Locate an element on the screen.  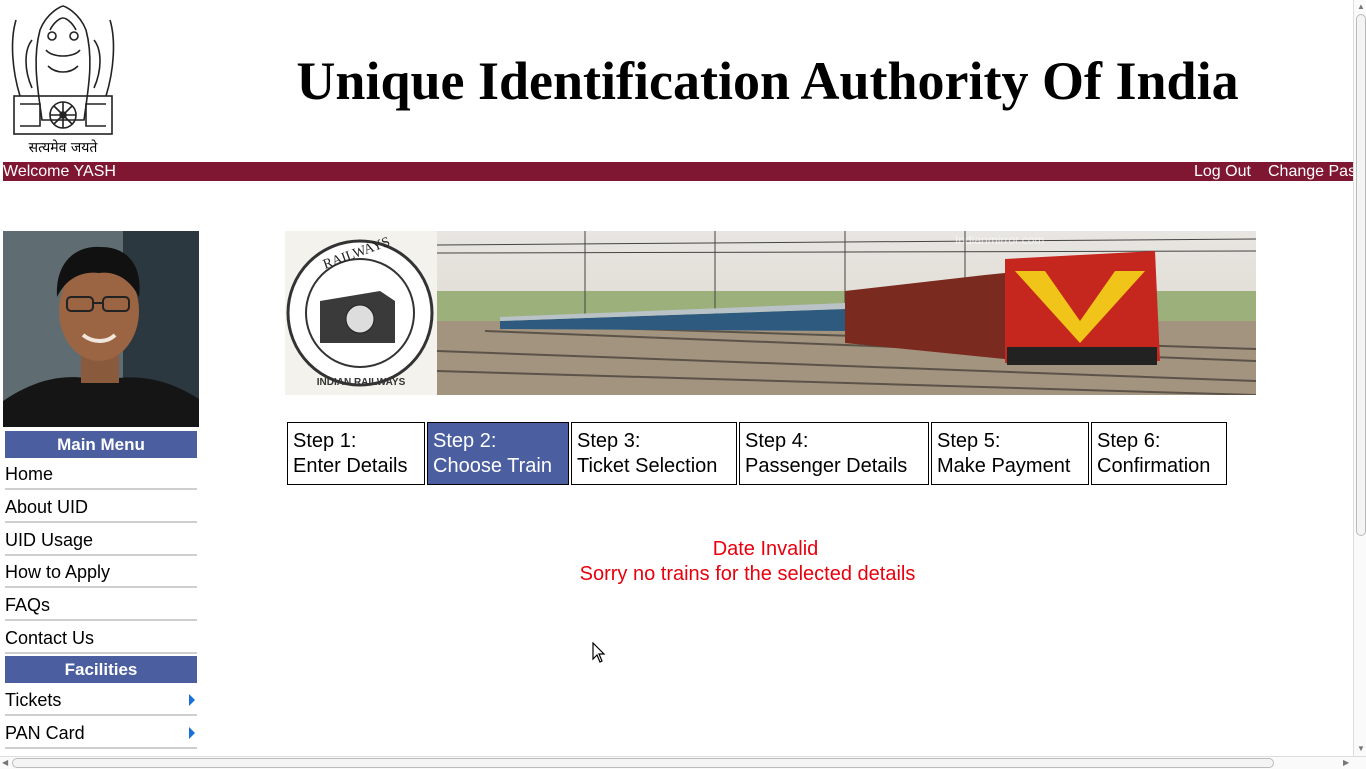
scroll-up-icon: ▲ is located at coordinates (1361, 7).